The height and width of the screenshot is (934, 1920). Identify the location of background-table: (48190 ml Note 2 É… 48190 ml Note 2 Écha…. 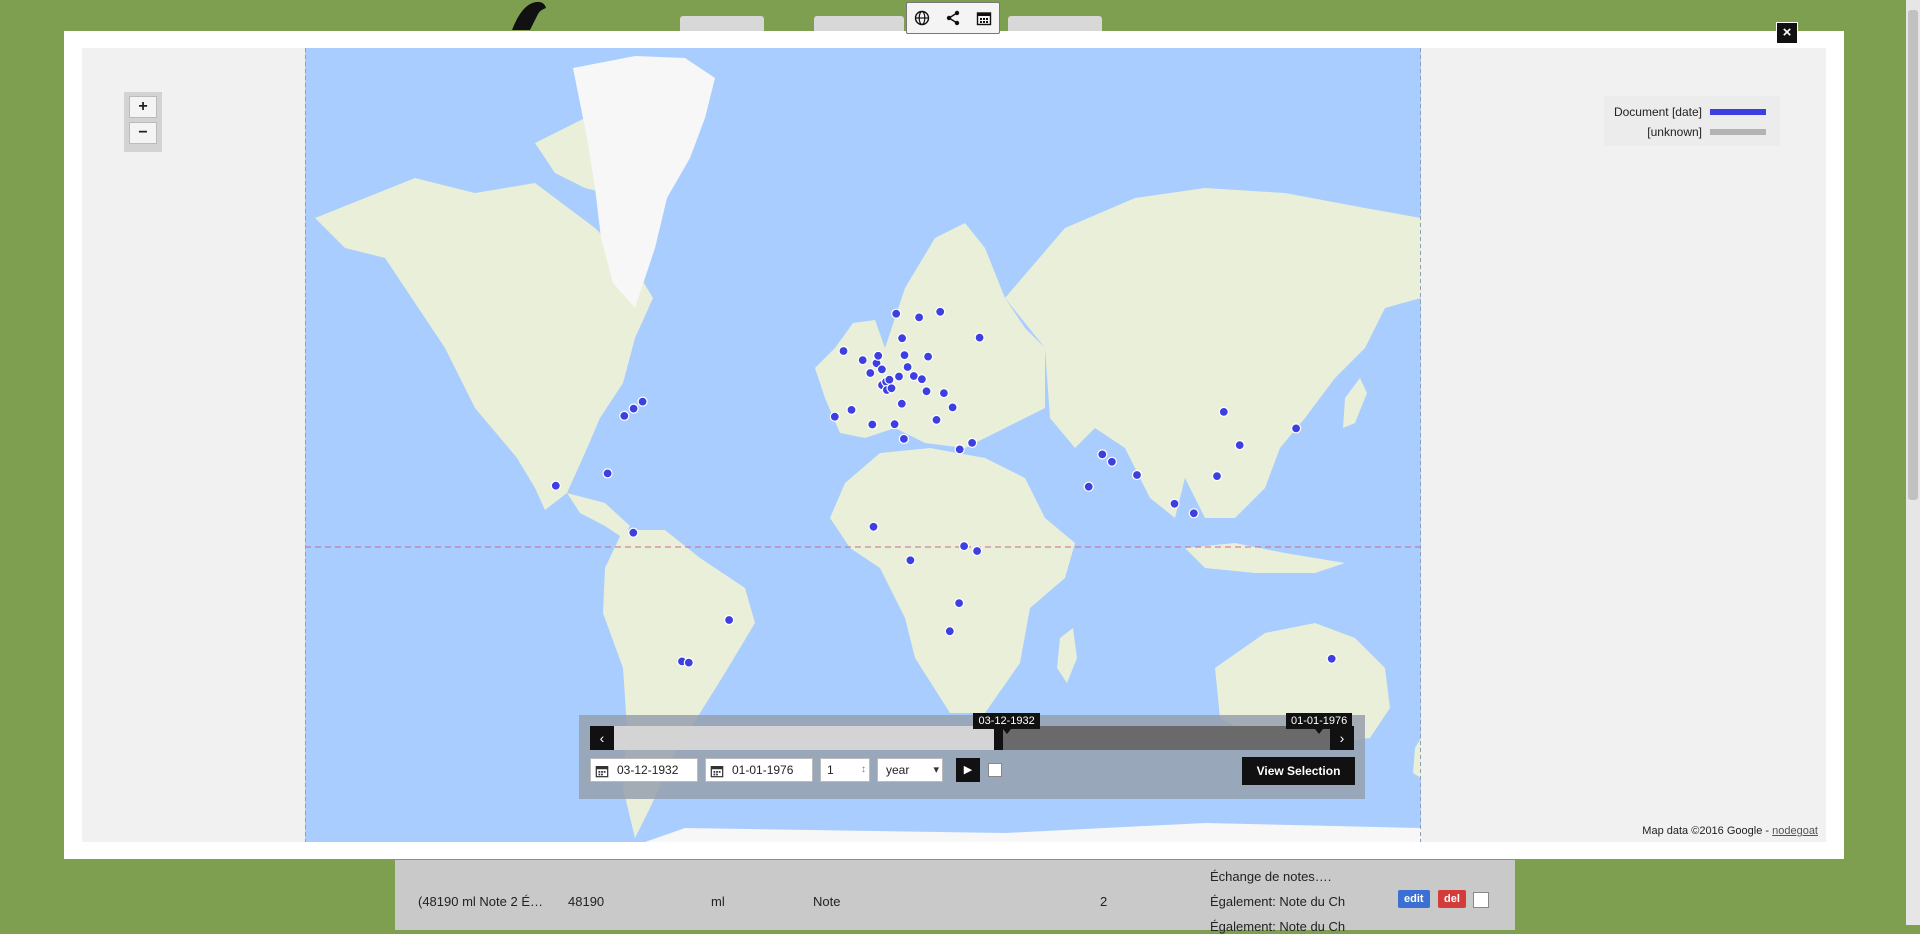
(955, 897).